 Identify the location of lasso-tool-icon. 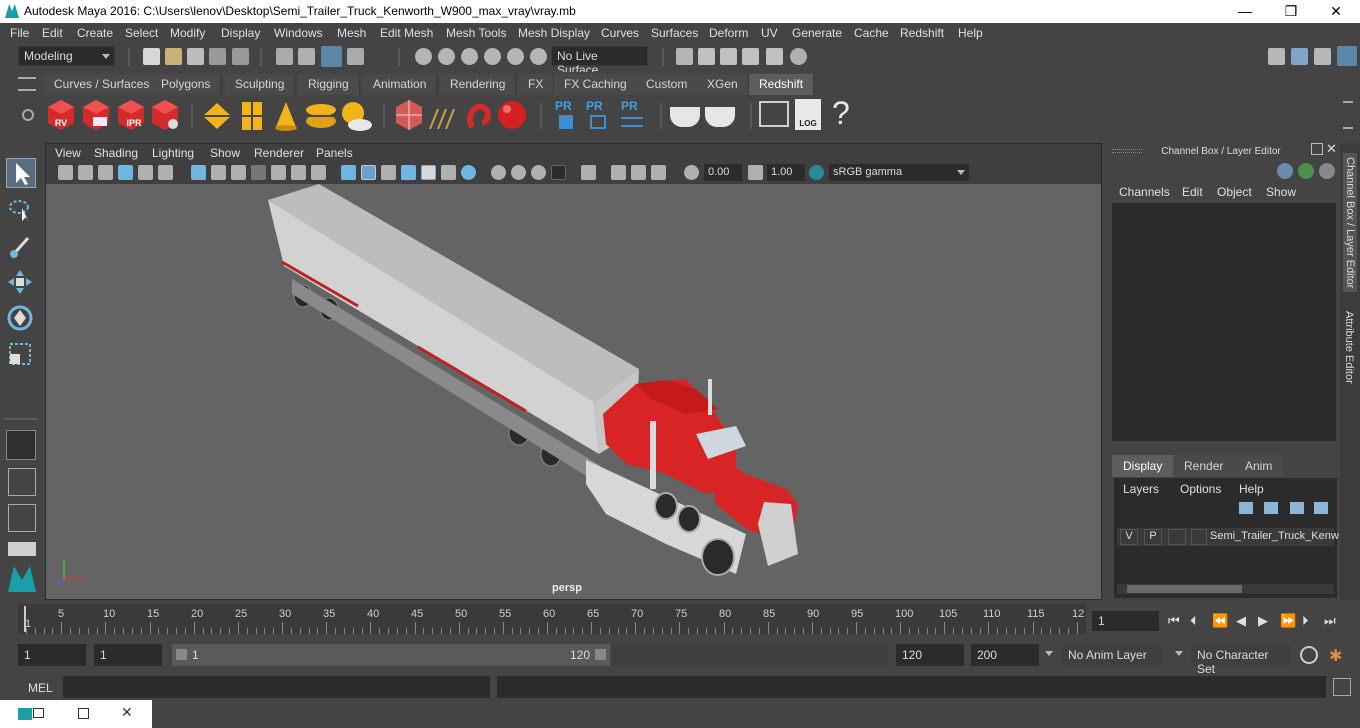
(21, 211).